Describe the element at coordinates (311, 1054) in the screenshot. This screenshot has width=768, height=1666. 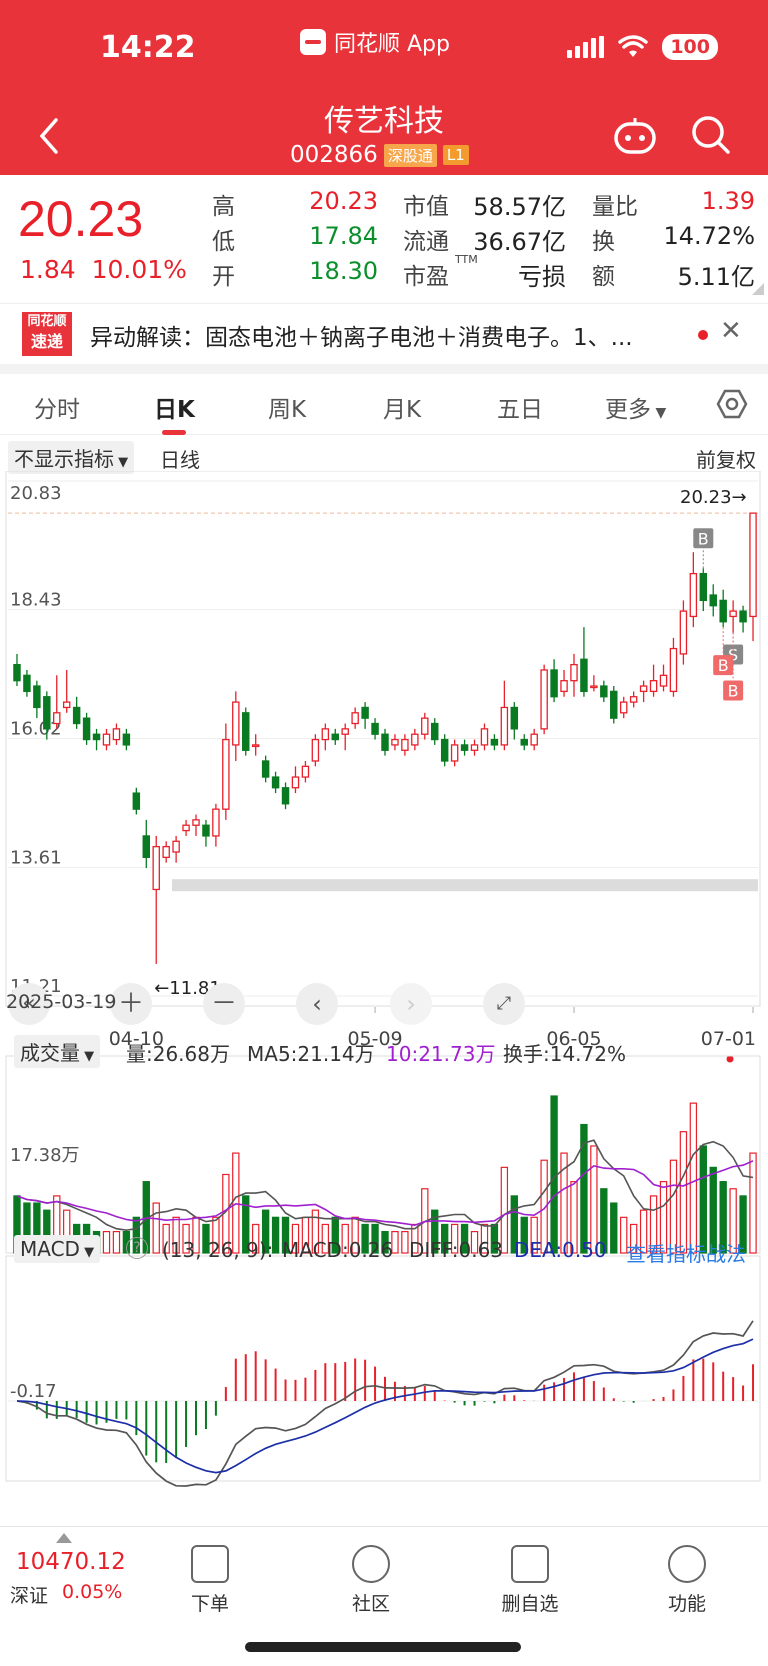
I see `volume-ma5: MA5:21.14万` at that location.